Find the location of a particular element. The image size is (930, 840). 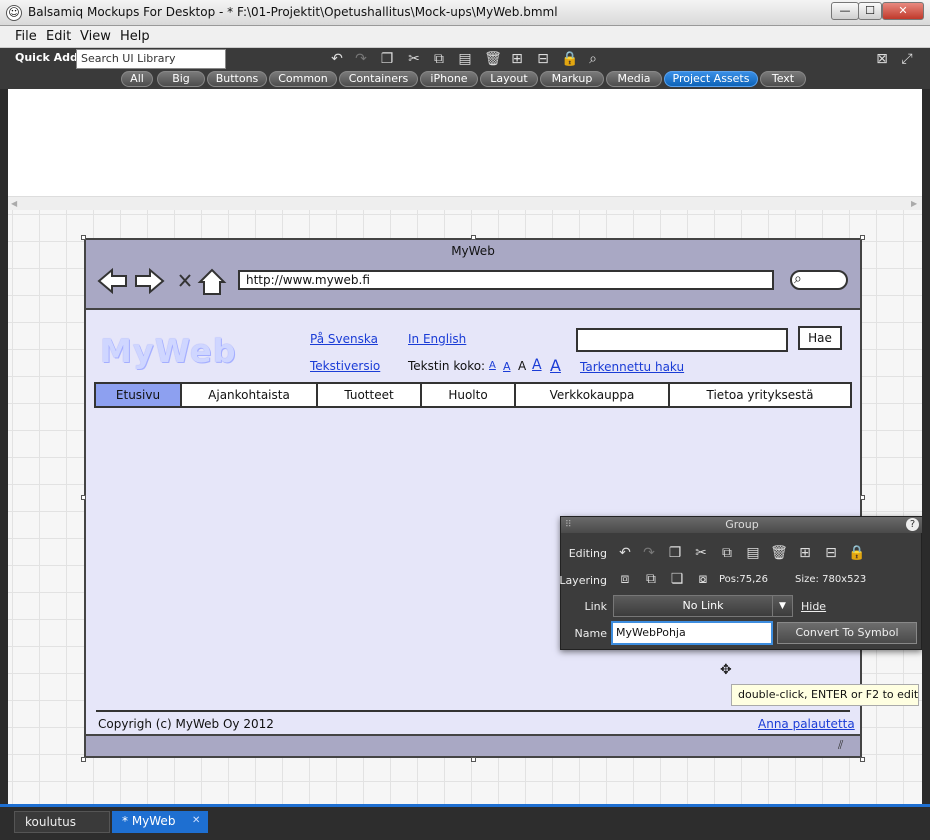

tab-common: Common is located at coordinates (303, 79).